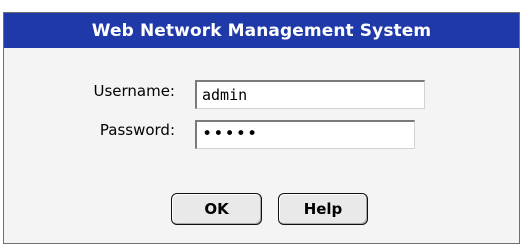 This screenshot has height=251, width=525. What do you see at coordinates (216, 209) in the screenshot?
I see `ok-button: OK` at bounding box center [216, 209].